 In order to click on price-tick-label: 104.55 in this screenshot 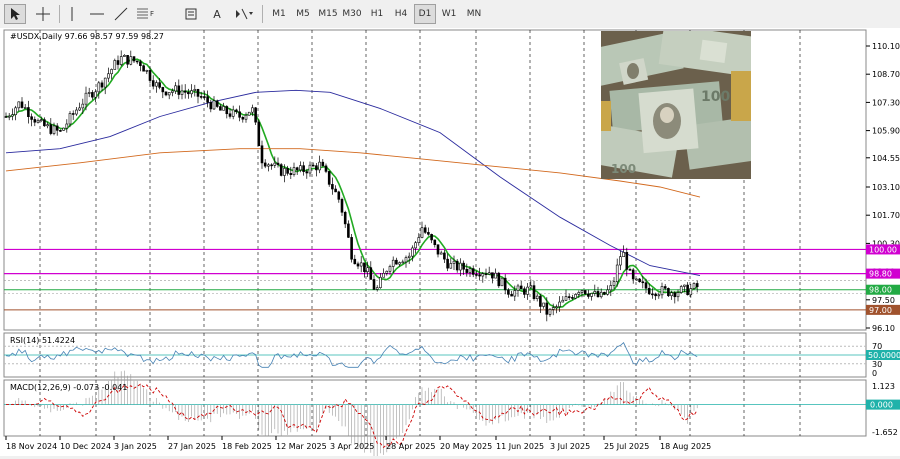, I will do `click(886, 158)`.